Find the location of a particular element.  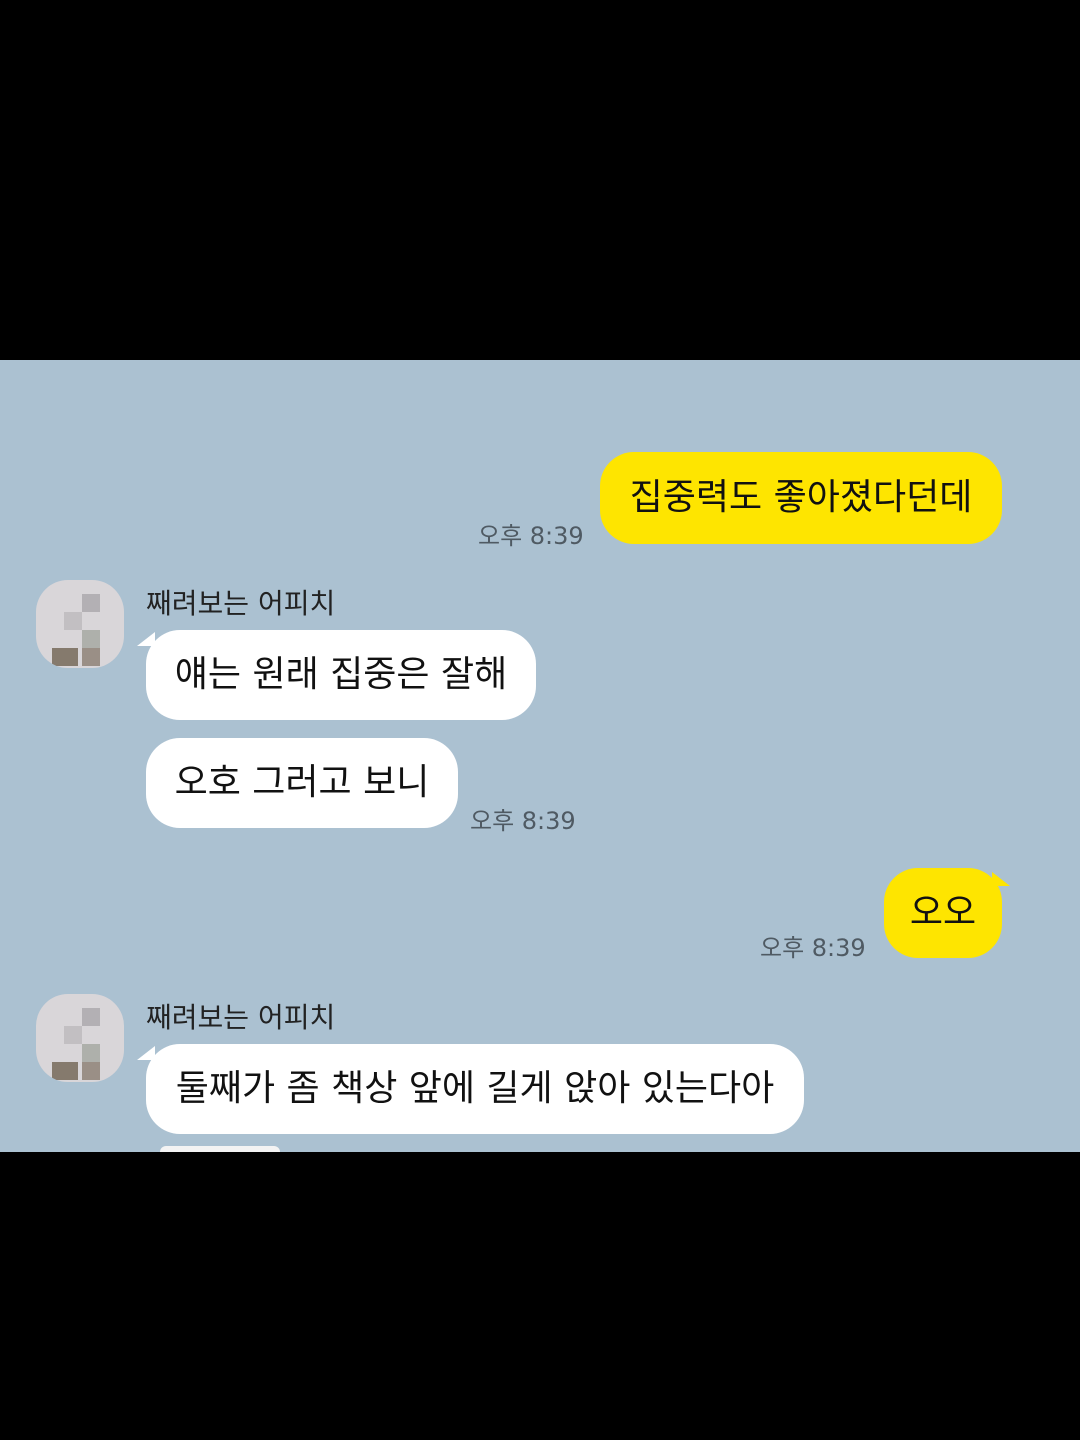

their-message-bubble: 오호 그러고 보니 is located at coordinates (302, 783).